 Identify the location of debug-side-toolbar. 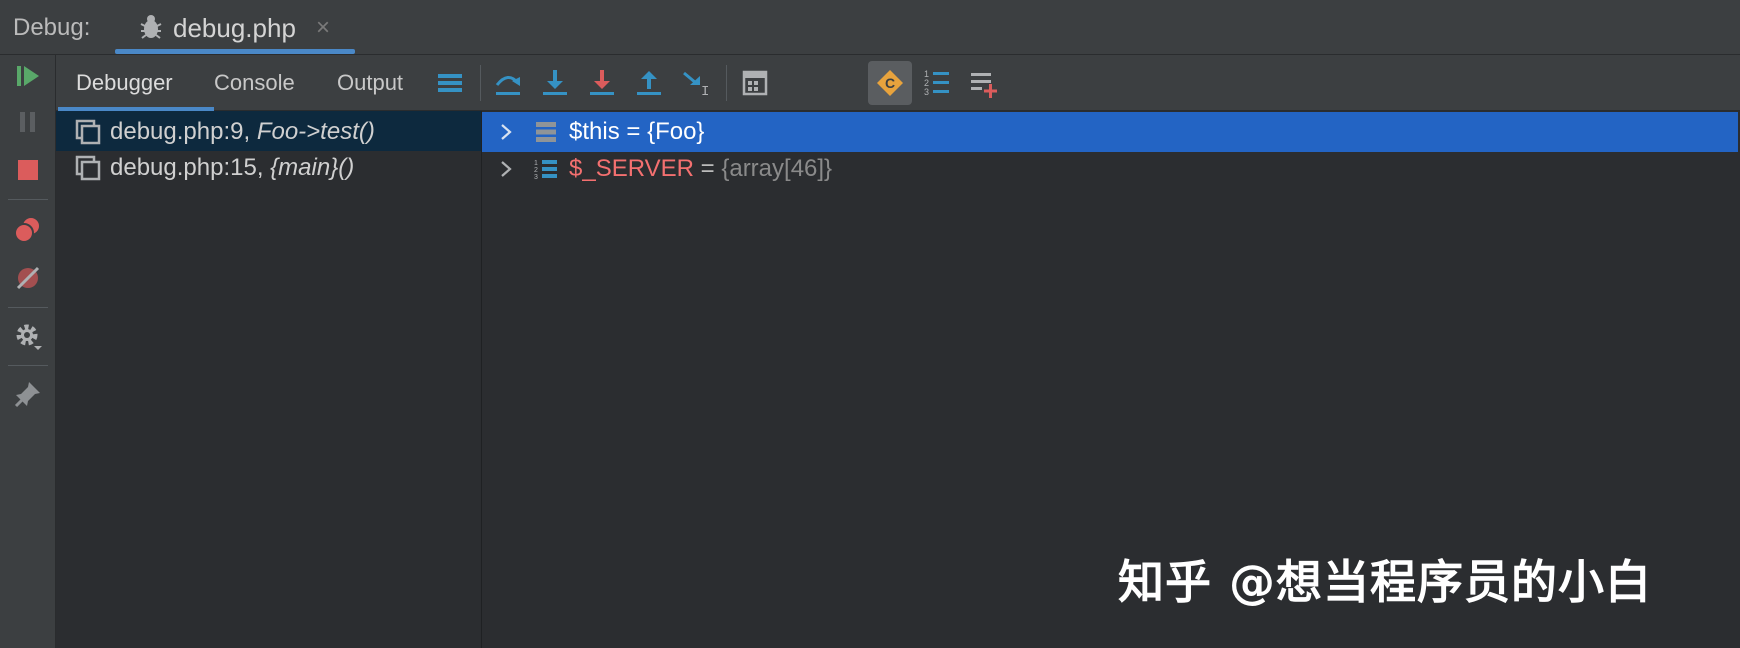
(28, 351).